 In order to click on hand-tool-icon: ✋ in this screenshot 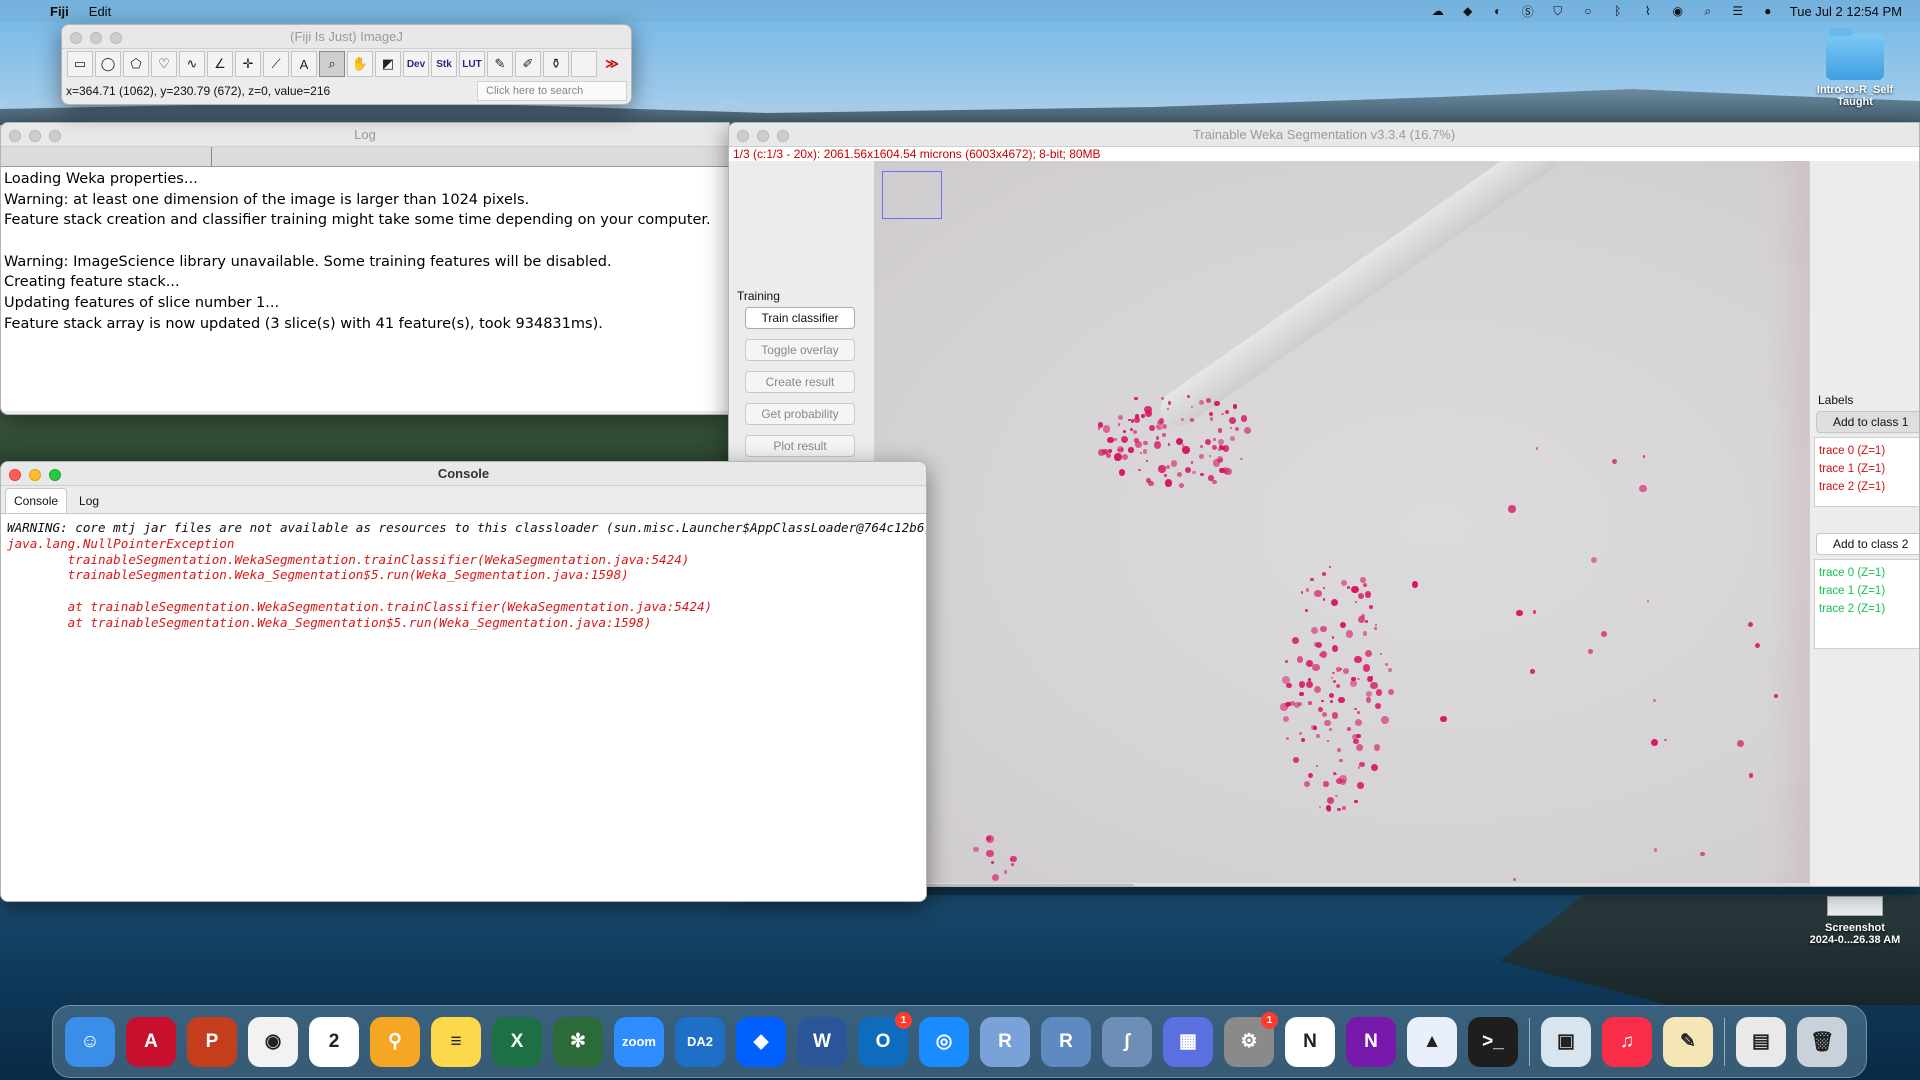, I will do `click(360, 64)`.